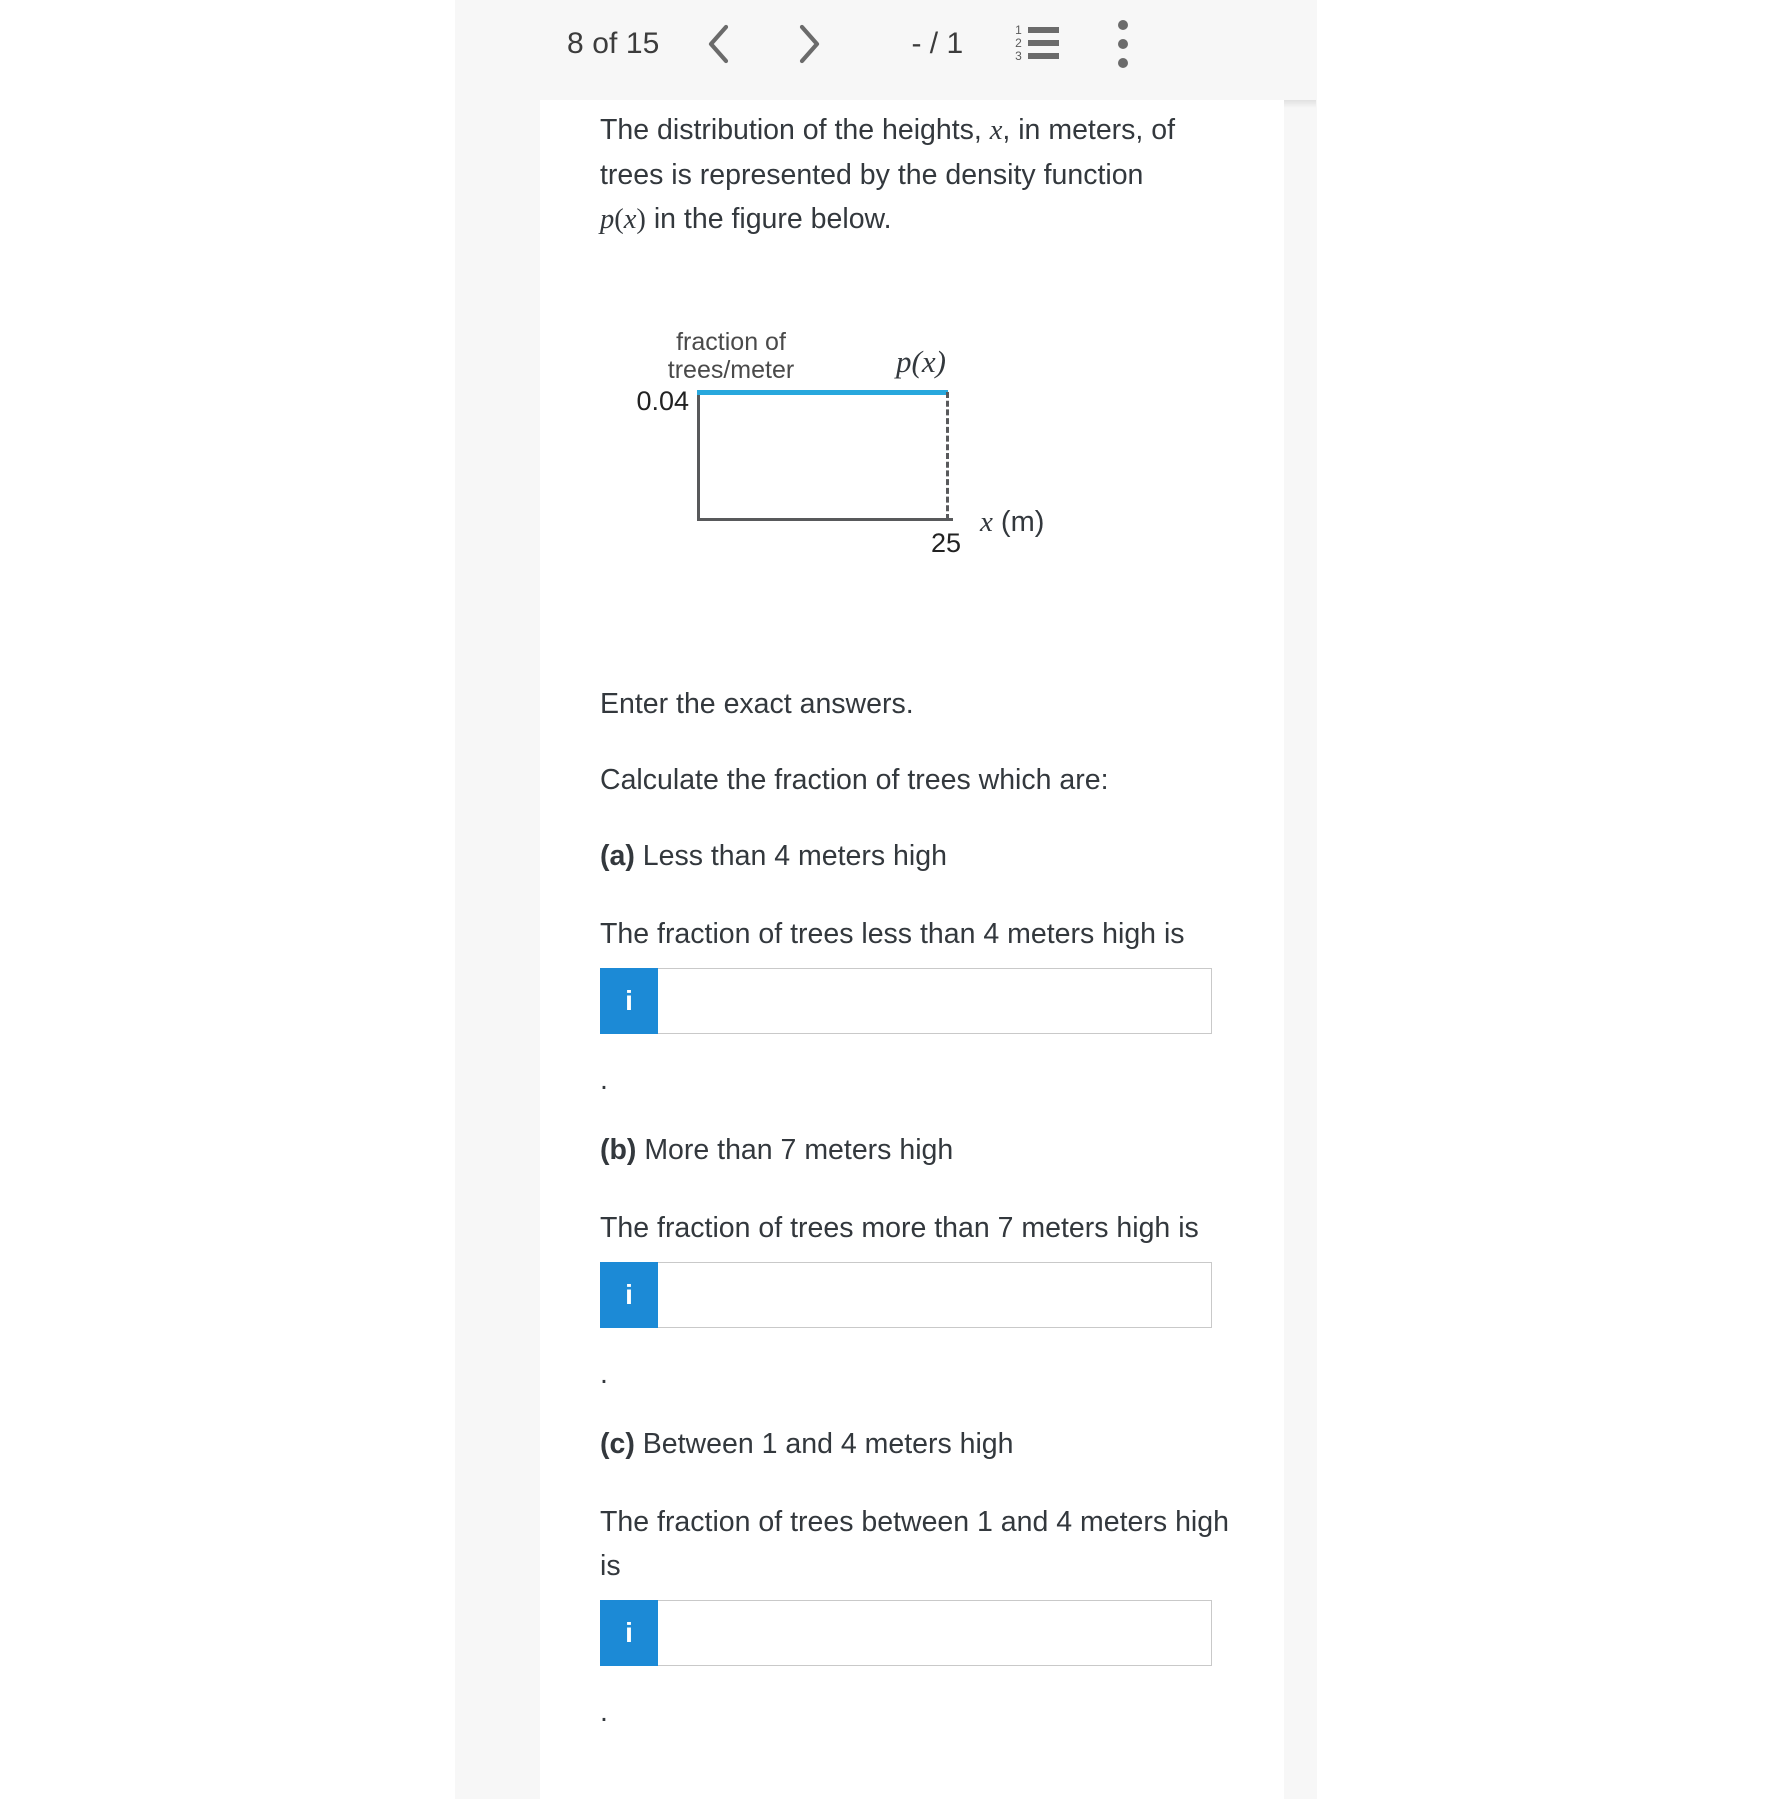 The image size is (1787, 1799). Describe the element at coordinates (904, 361) in the screenshot. I see `curve-label-fn: p` at that location.